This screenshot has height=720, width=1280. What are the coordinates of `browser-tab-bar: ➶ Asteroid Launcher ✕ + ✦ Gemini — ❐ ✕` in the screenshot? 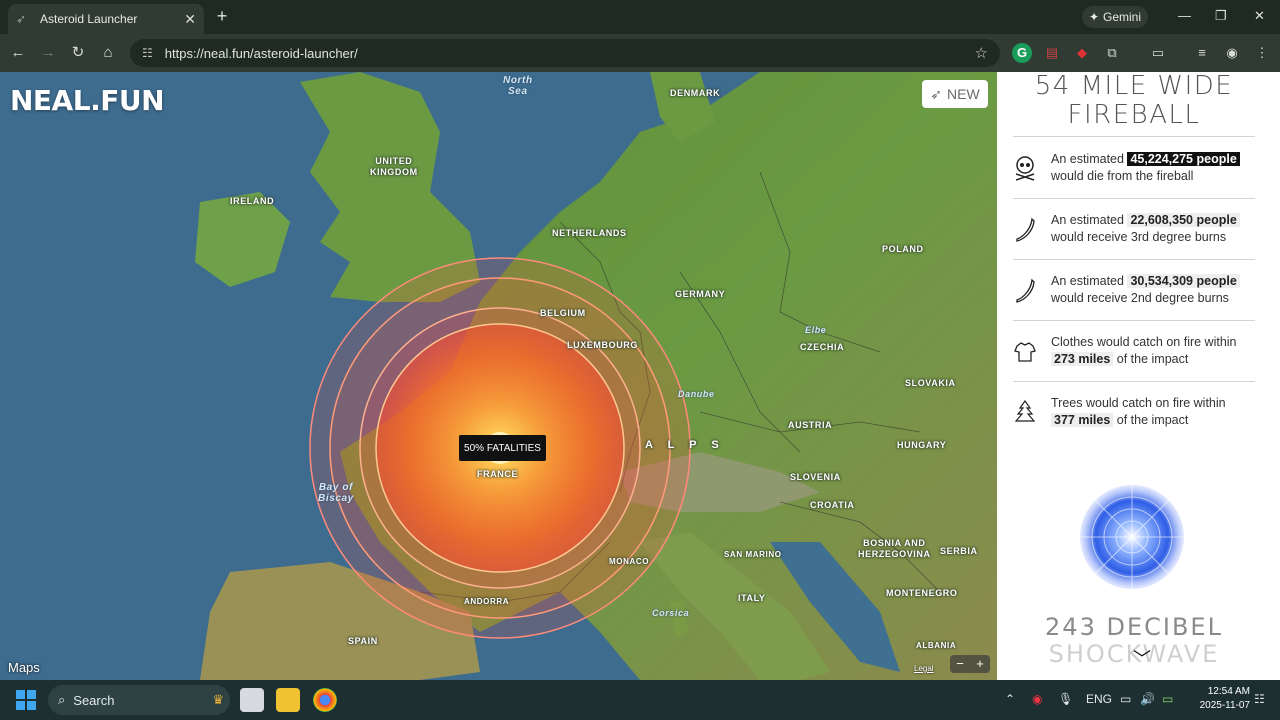 It's located at (640, 17).